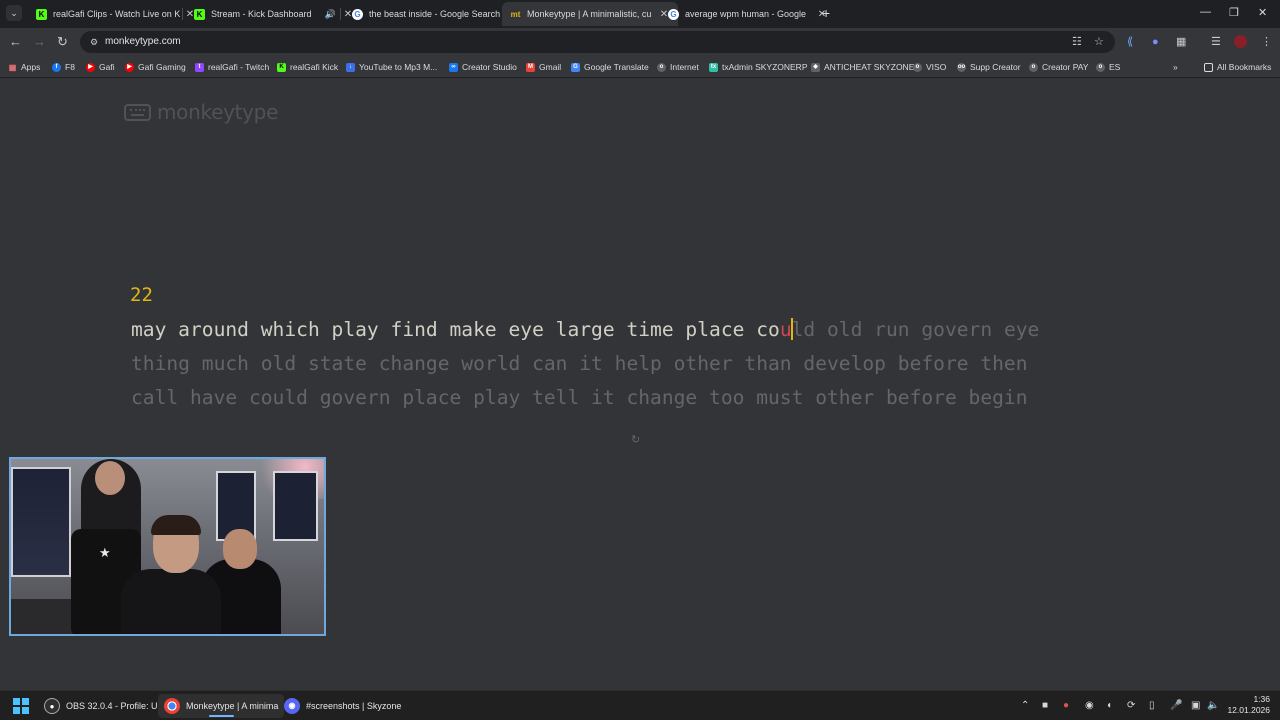 Image resolution: width=1280 pixels, height=720 pixels. Describe the element at coordinates (143, 41) in the screenshot. I see `url-text: monkeytype.com` at that location.